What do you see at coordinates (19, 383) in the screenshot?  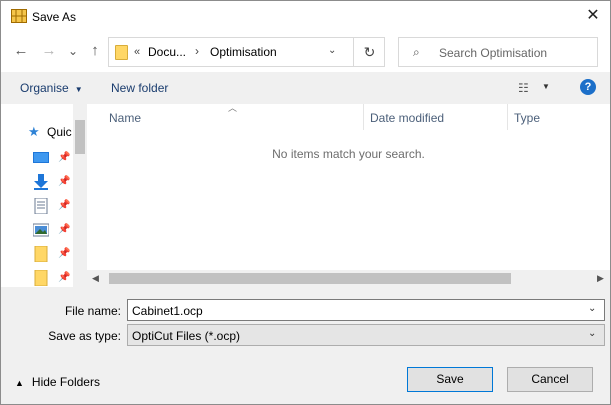 I see `chevron-up-icon: ▲` at bounding box center [19, 383].